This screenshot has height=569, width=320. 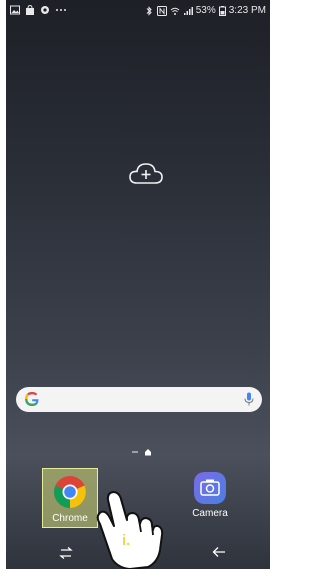 I want to click on camera-app-label: Camera, so click(x=210, y=513).